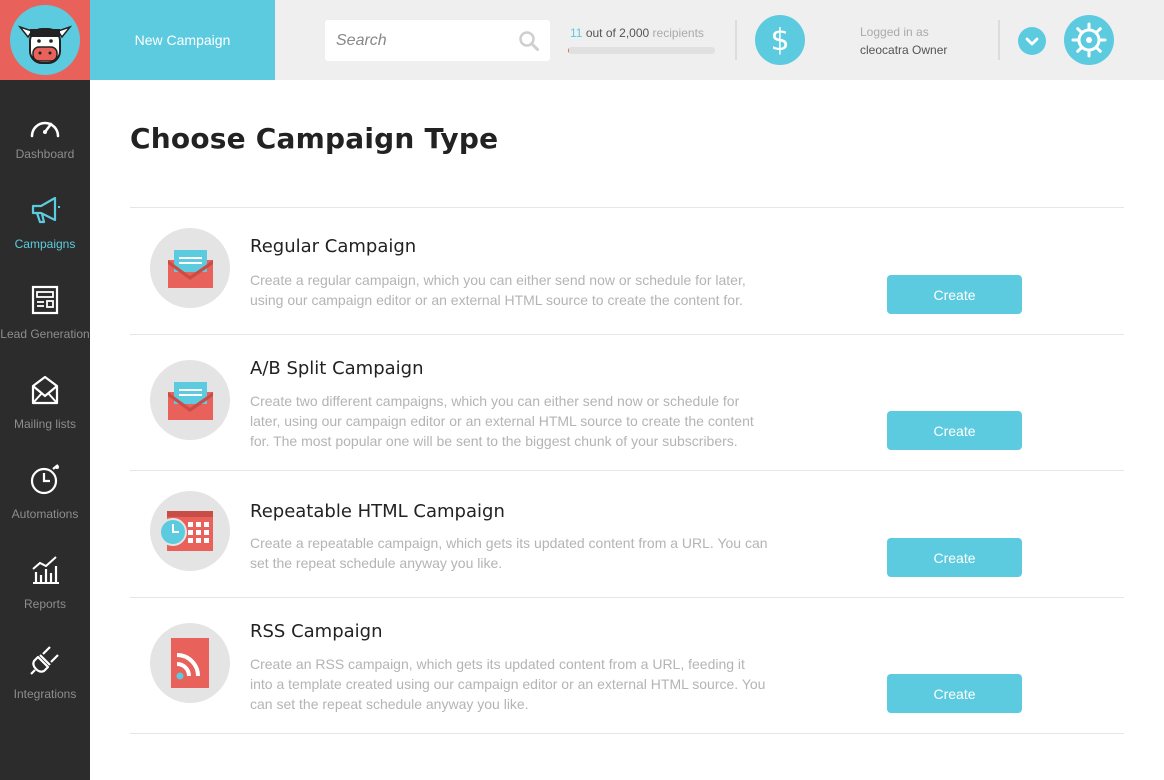  I want to click on sidebar-item-label: Automations, so click(45, 514).